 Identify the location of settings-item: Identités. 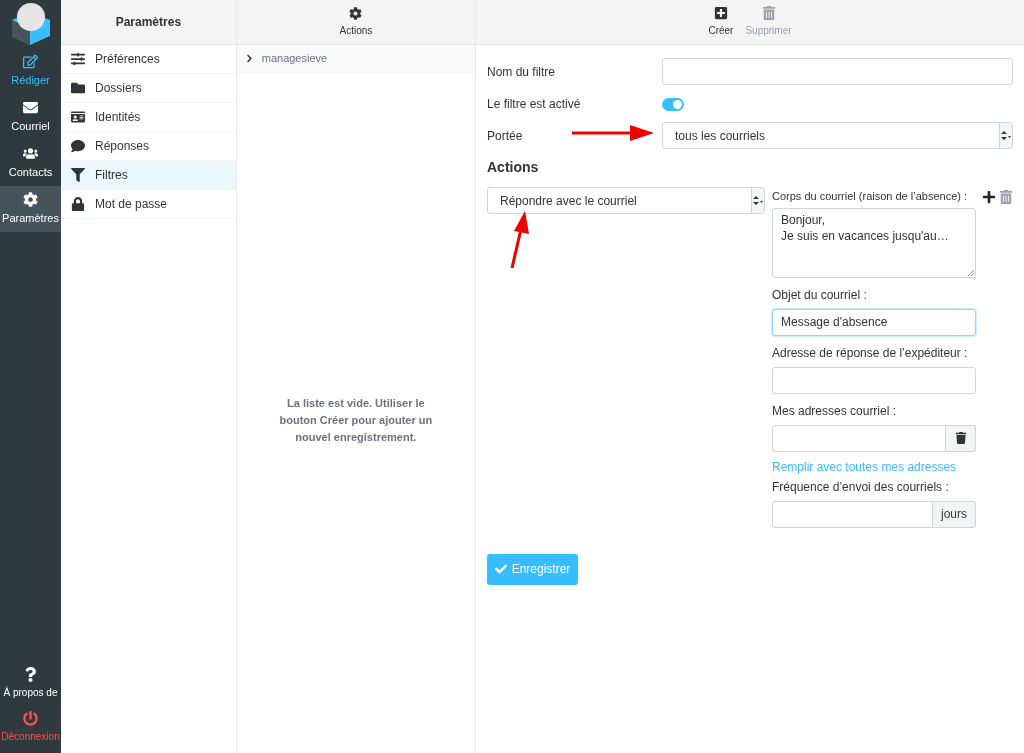
(148, 117).